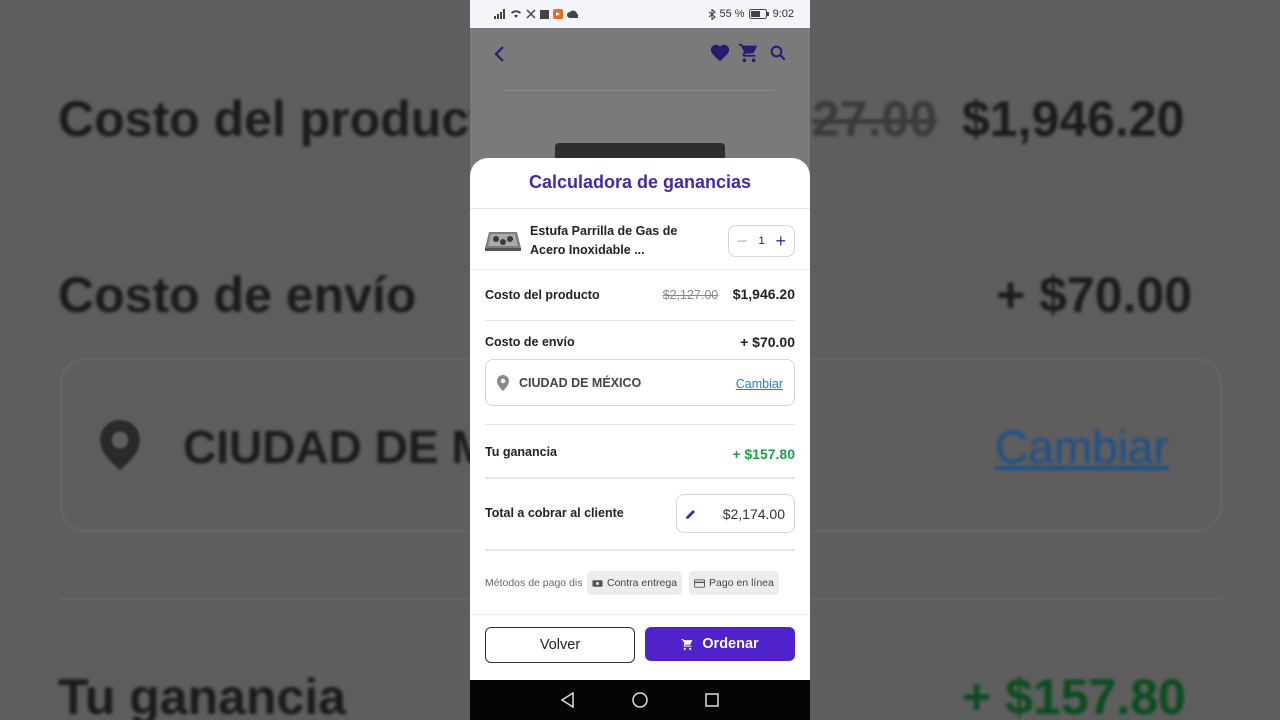  I want to click on total-divider, so click(640, 550).